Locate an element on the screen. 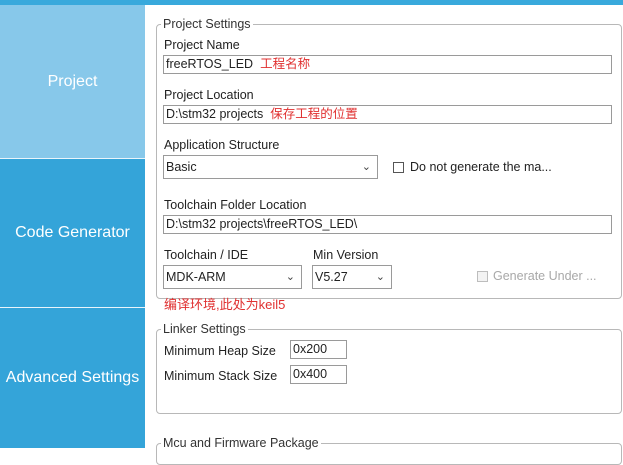  linker-settings-title: Linker Settings is located at coordinates (204, 329).